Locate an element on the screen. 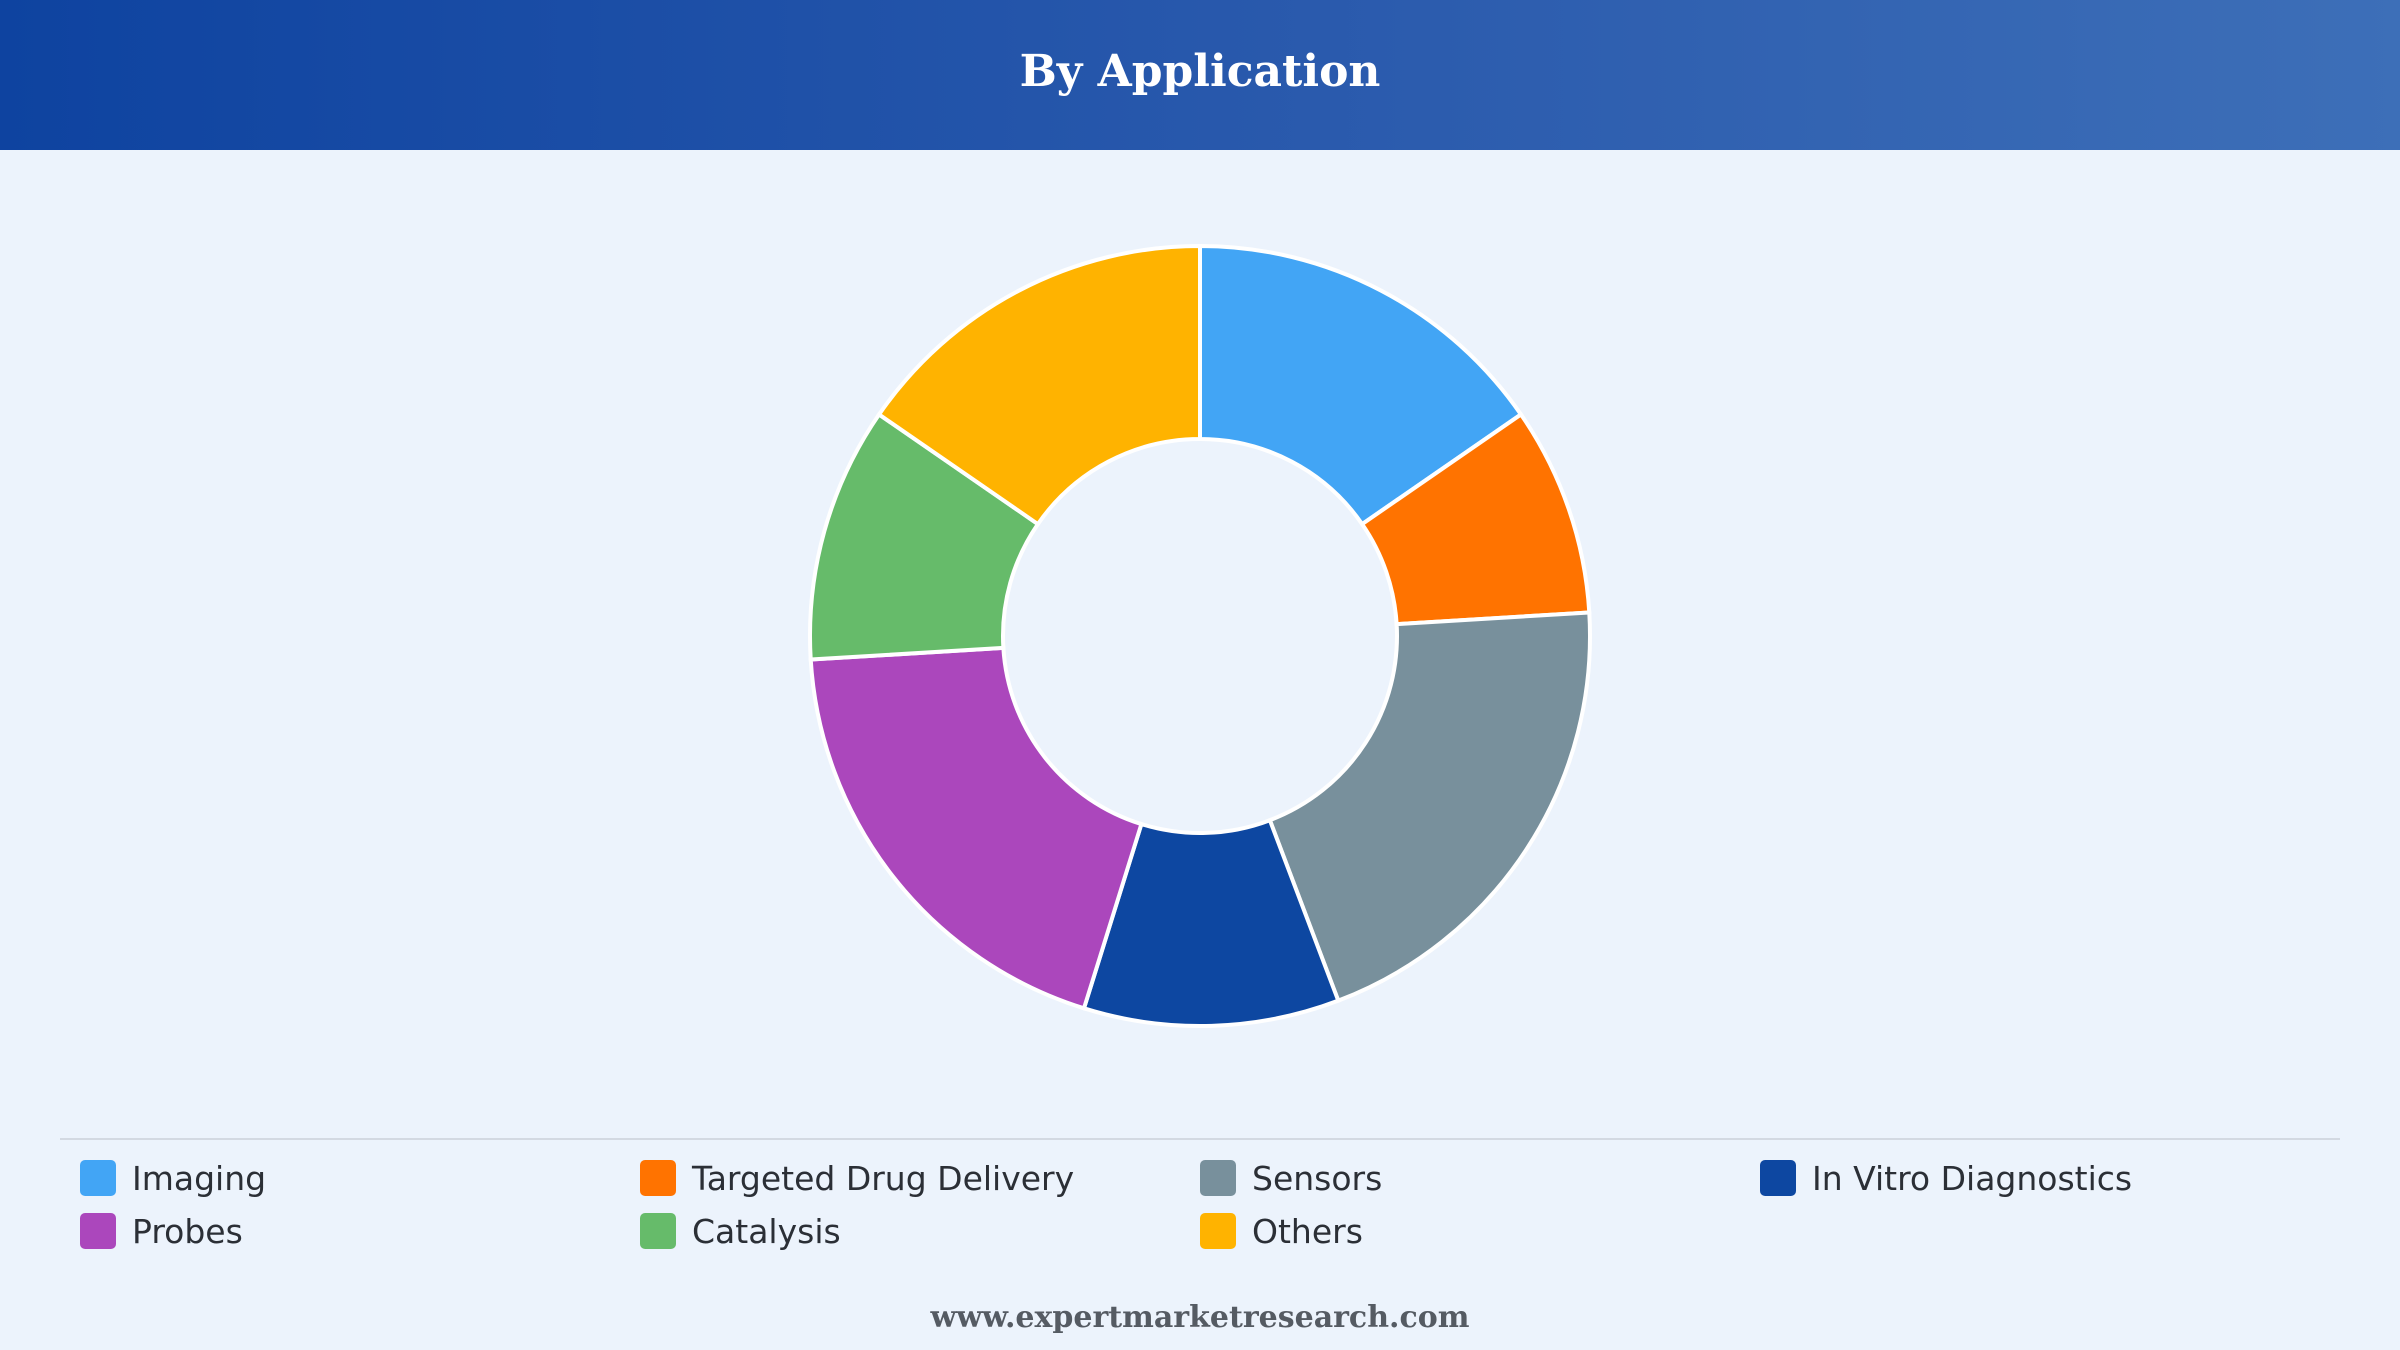 This screenshot has width=2400, height=1350. chart-header: By Application is located at coordinates (1200, 75).